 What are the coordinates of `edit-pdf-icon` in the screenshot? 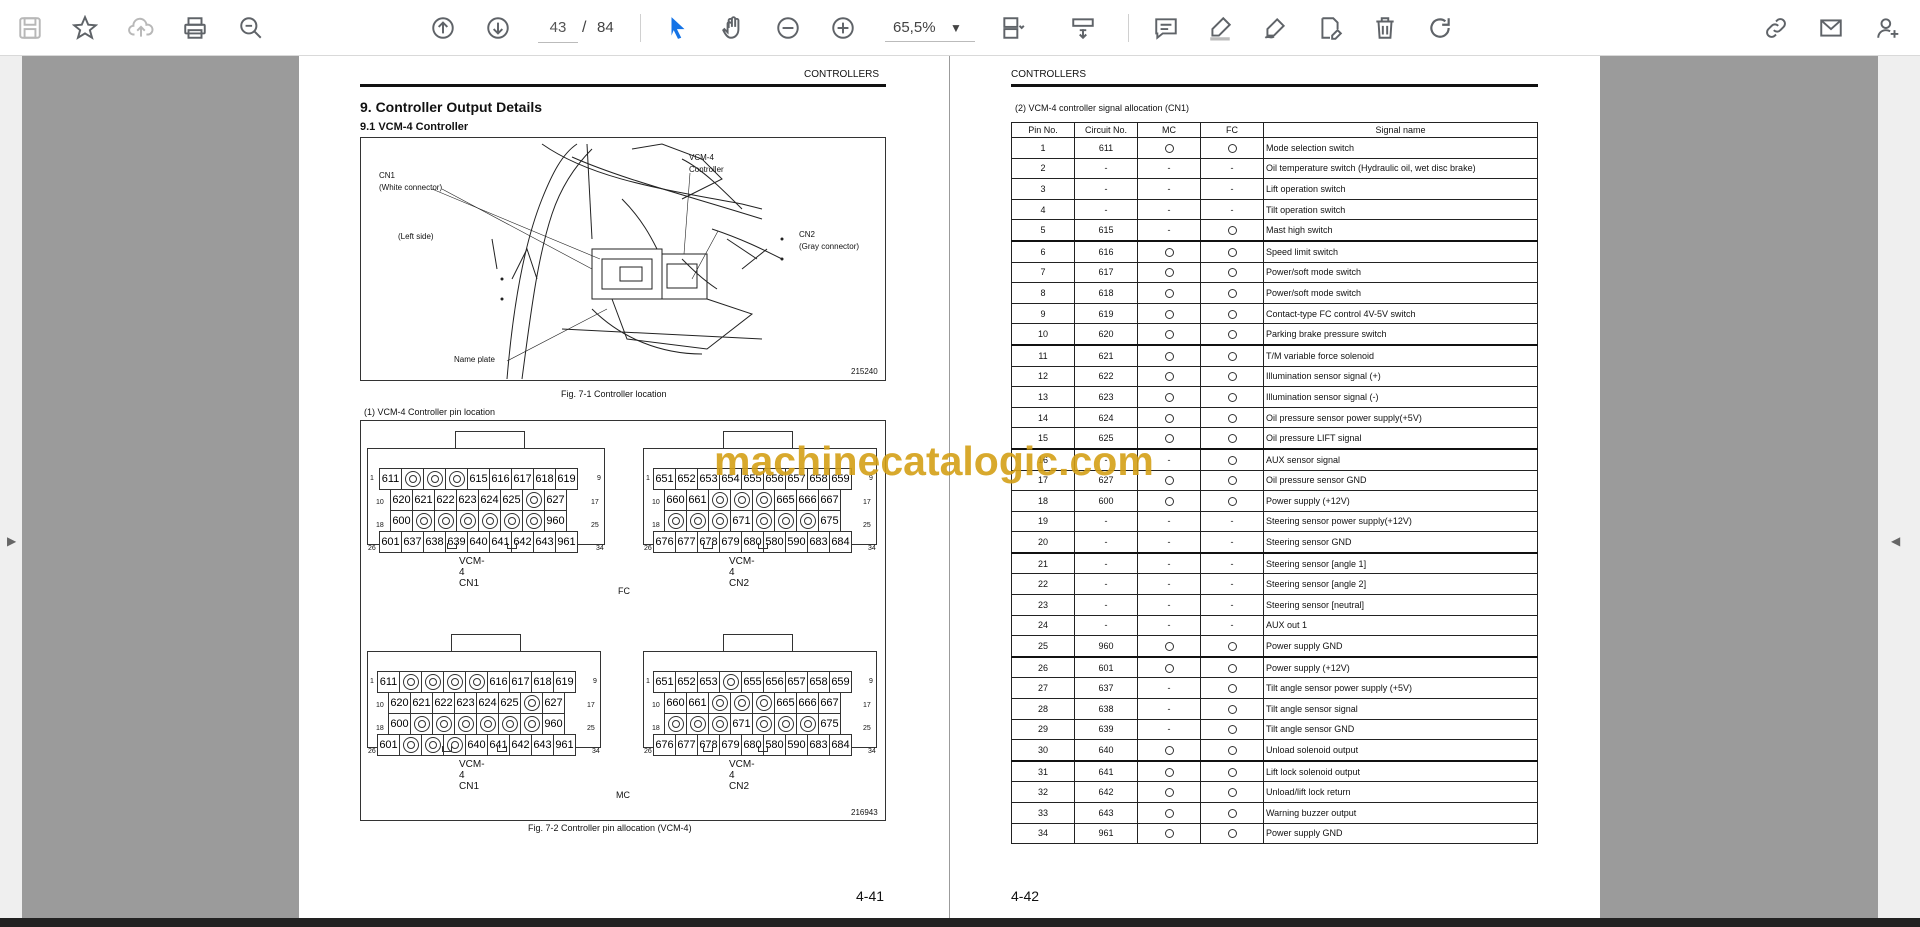 It's located at (1330, 28).